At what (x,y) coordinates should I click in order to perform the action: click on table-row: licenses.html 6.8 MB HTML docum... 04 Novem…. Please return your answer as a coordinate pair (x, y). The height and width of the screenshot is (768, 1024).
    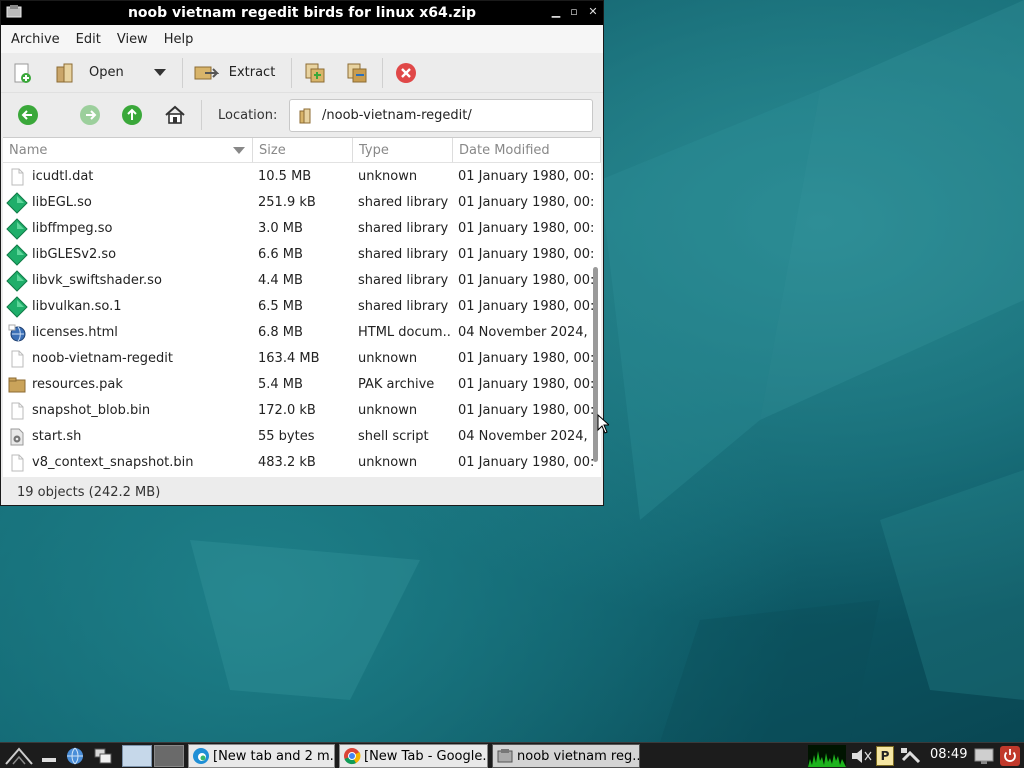
    Looking at the image, I should click on (298, 333).